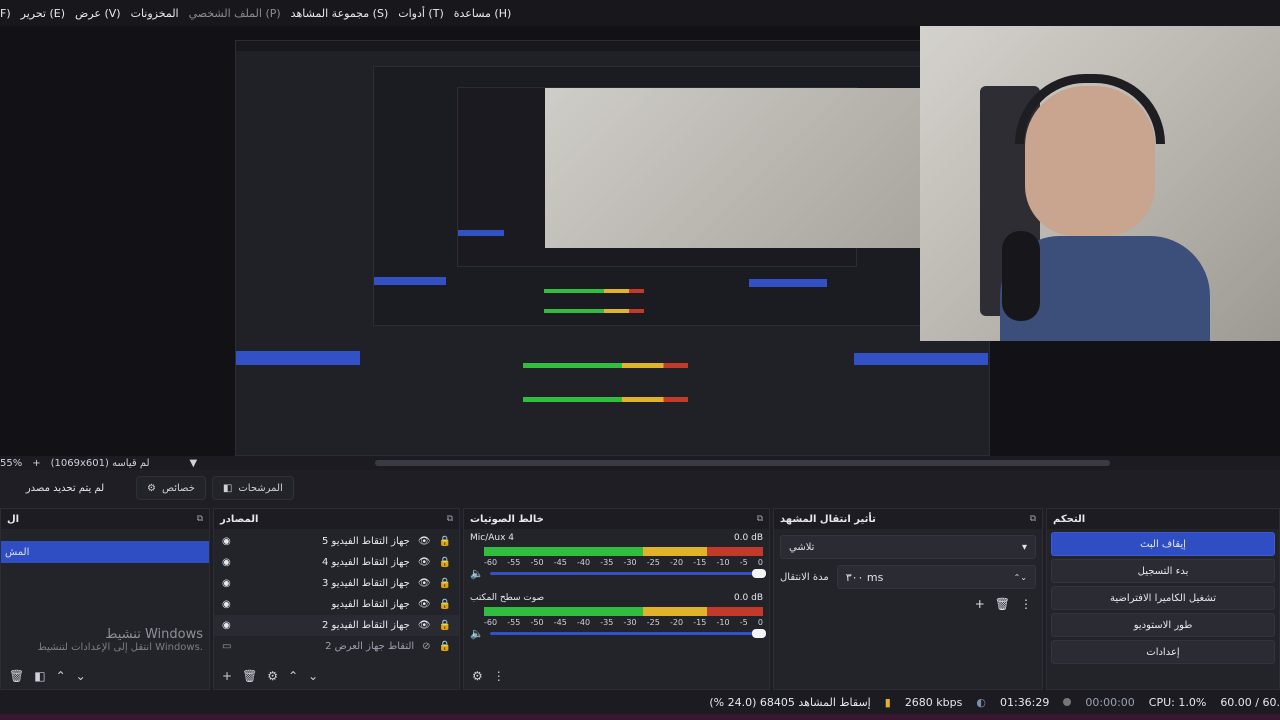  I want to click on zoom-bar: 55% + (1069x601) لم قياسه ▼, so click(98, 463).